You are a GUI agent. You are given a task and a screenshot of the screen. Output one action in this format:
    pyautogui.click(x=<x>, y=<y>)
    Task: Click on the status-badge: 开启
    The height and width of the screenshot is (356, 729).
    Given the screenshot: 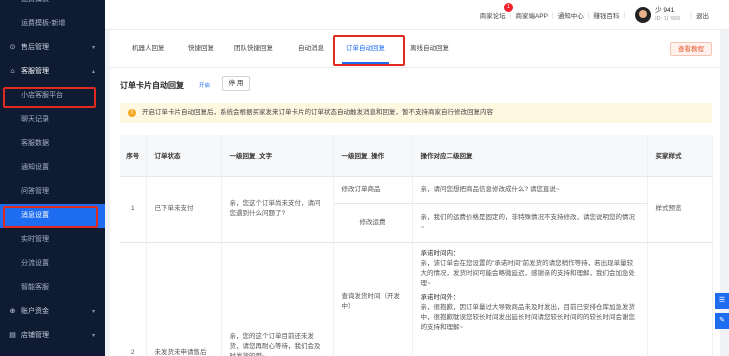 What is the action you would take?
    pyautogui.click(x=205, y=86)
    